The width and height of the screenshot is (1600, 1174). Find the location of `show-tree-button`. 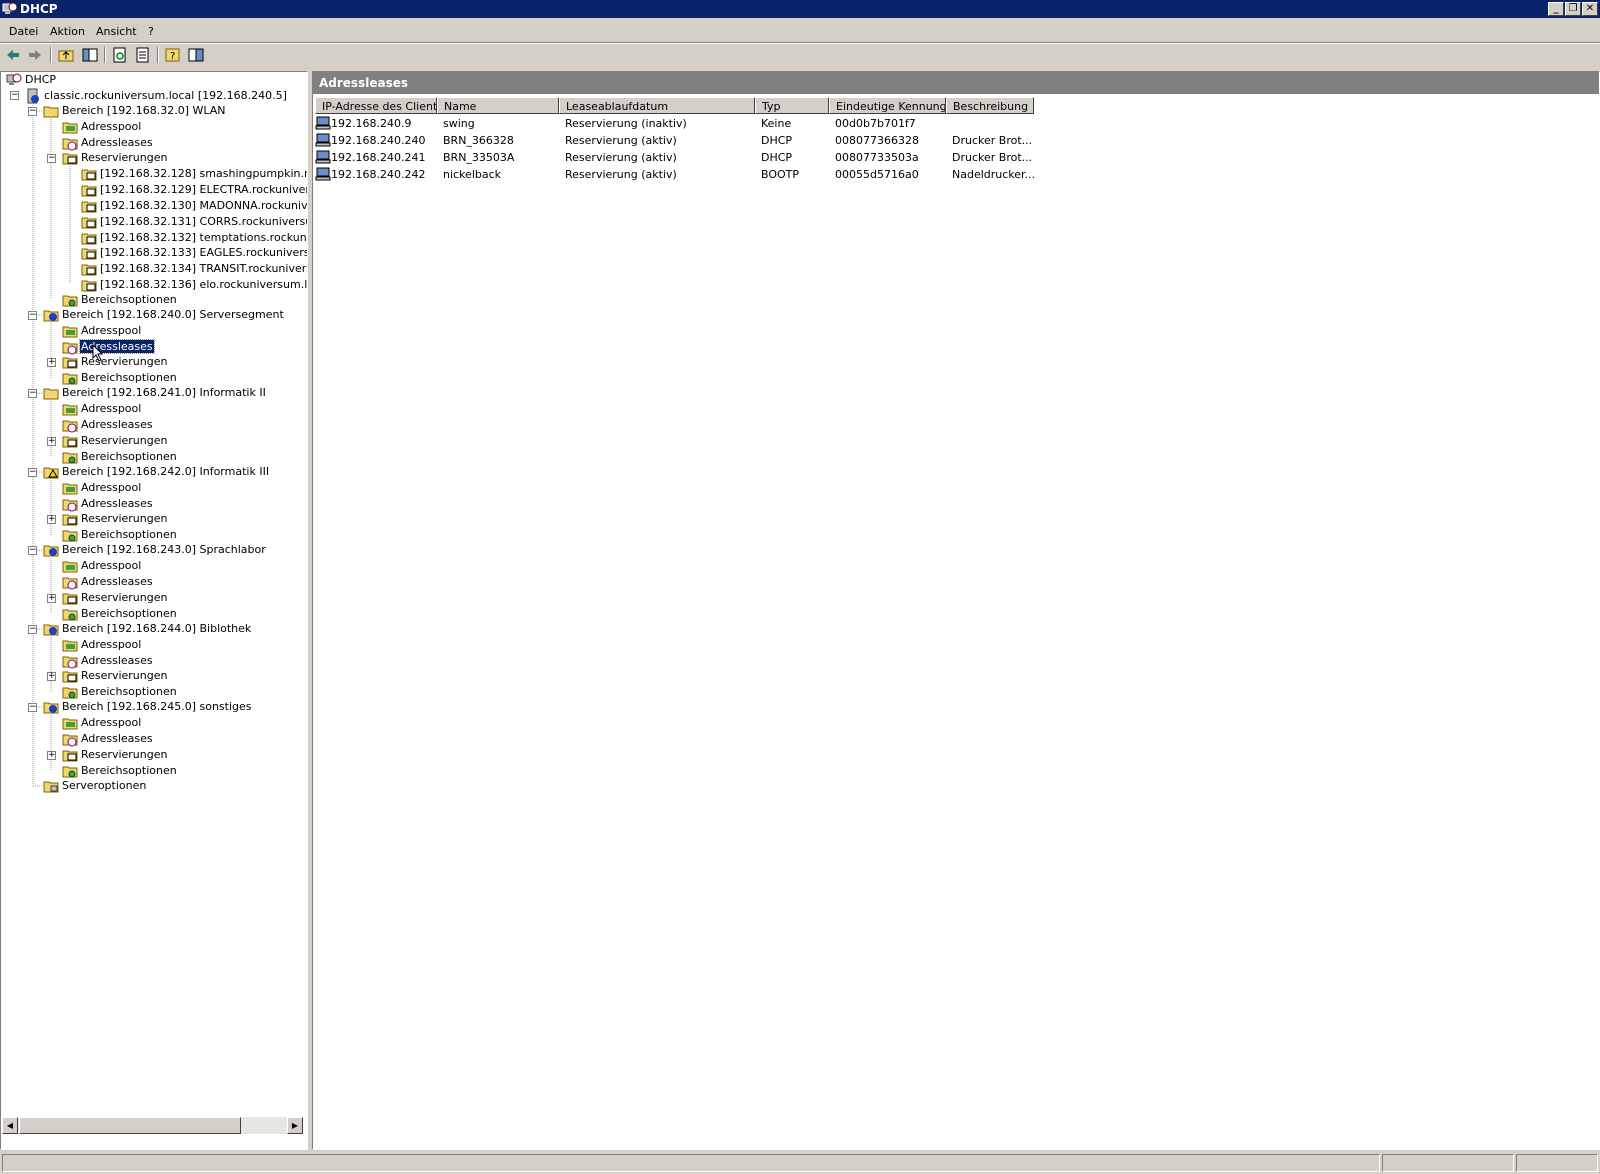

show-tree-button is located at coordinates (90, 55).